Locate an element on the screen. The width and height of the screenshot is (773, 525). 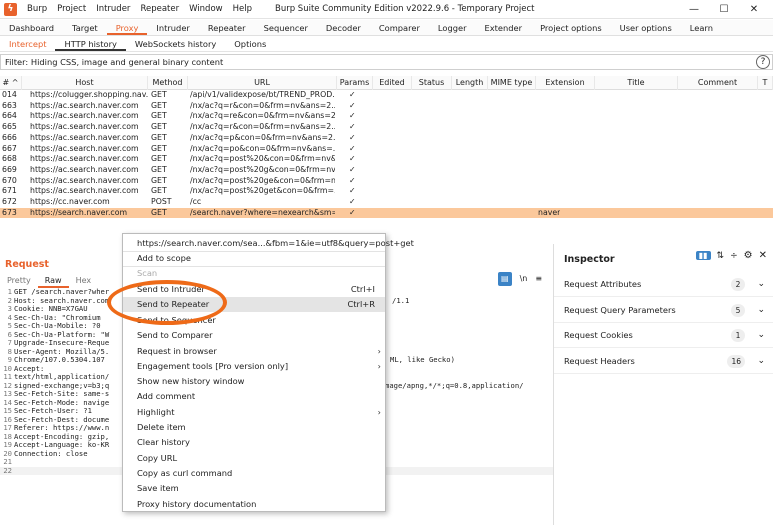
proxy-tab-websockets-history: WebSockets history is located at coordinates (175, 44).